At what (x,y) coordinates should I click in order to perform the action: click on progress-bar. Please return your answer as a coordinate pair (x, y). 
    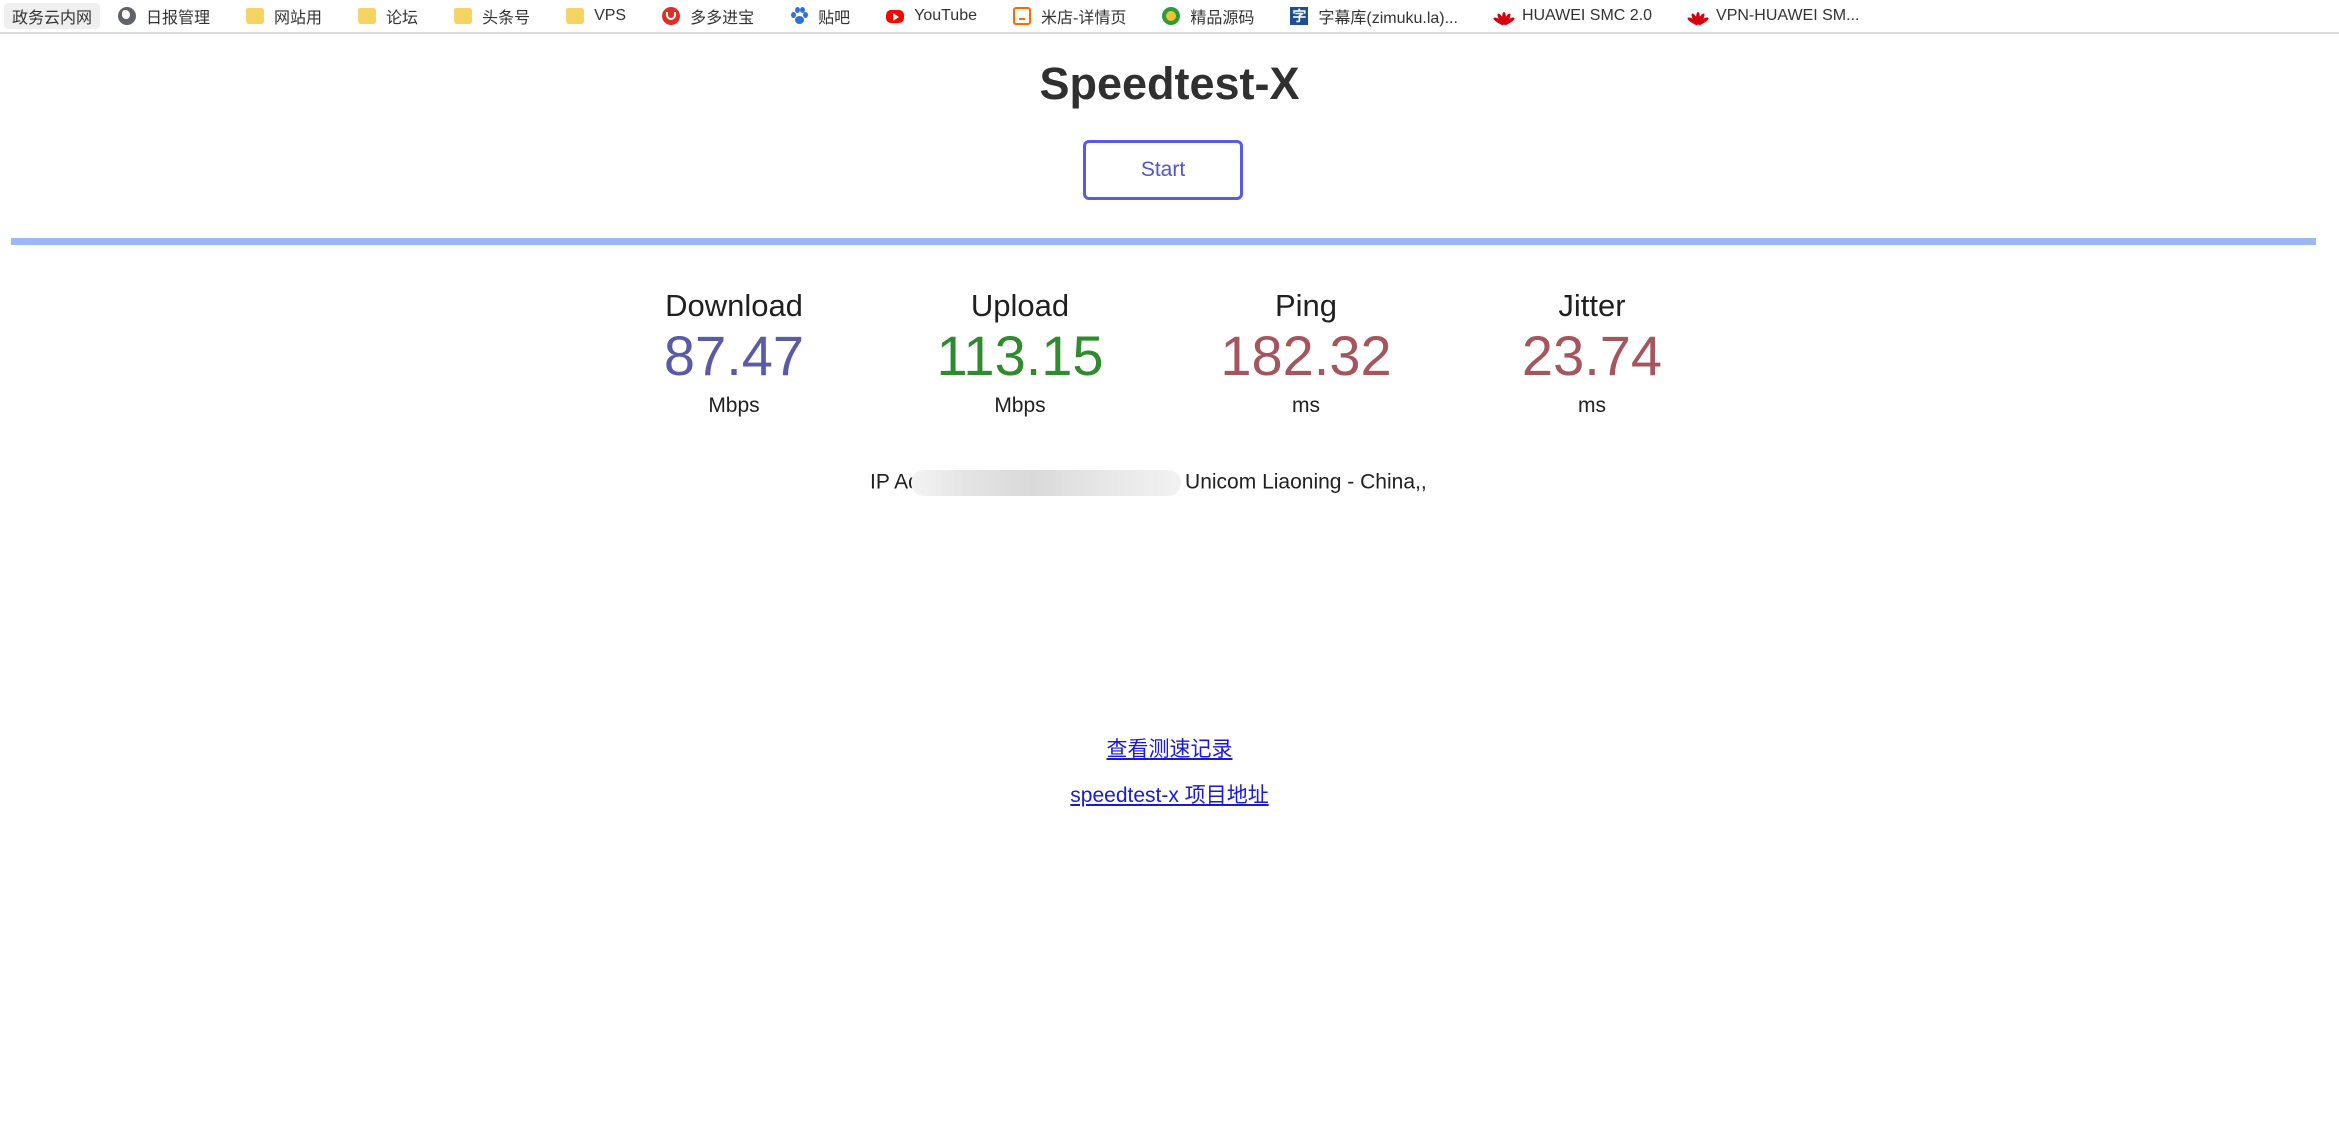
    Looking at the image, I should click on (1163, 241).